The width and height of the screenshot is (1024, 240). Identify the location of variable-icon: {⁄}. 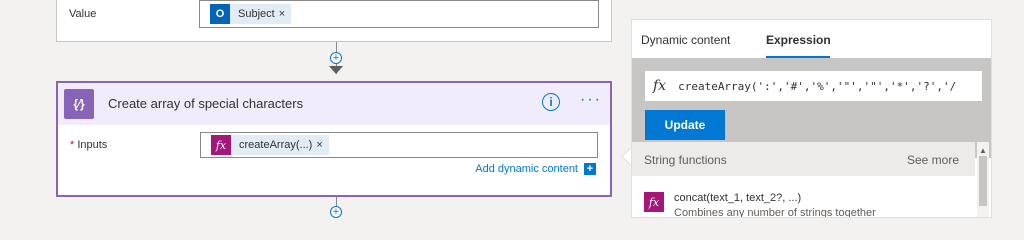
(79, 104).